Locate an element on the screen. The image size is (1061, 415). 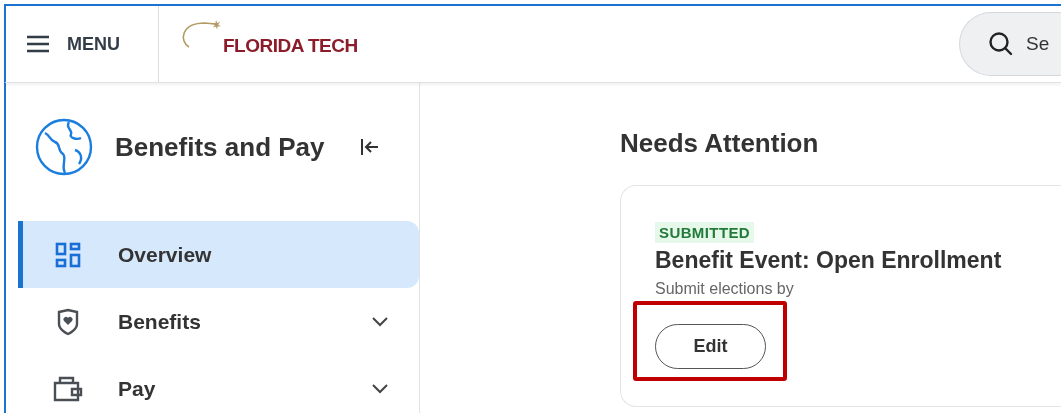
search-field: Se is located at coordinates (1010, 44).